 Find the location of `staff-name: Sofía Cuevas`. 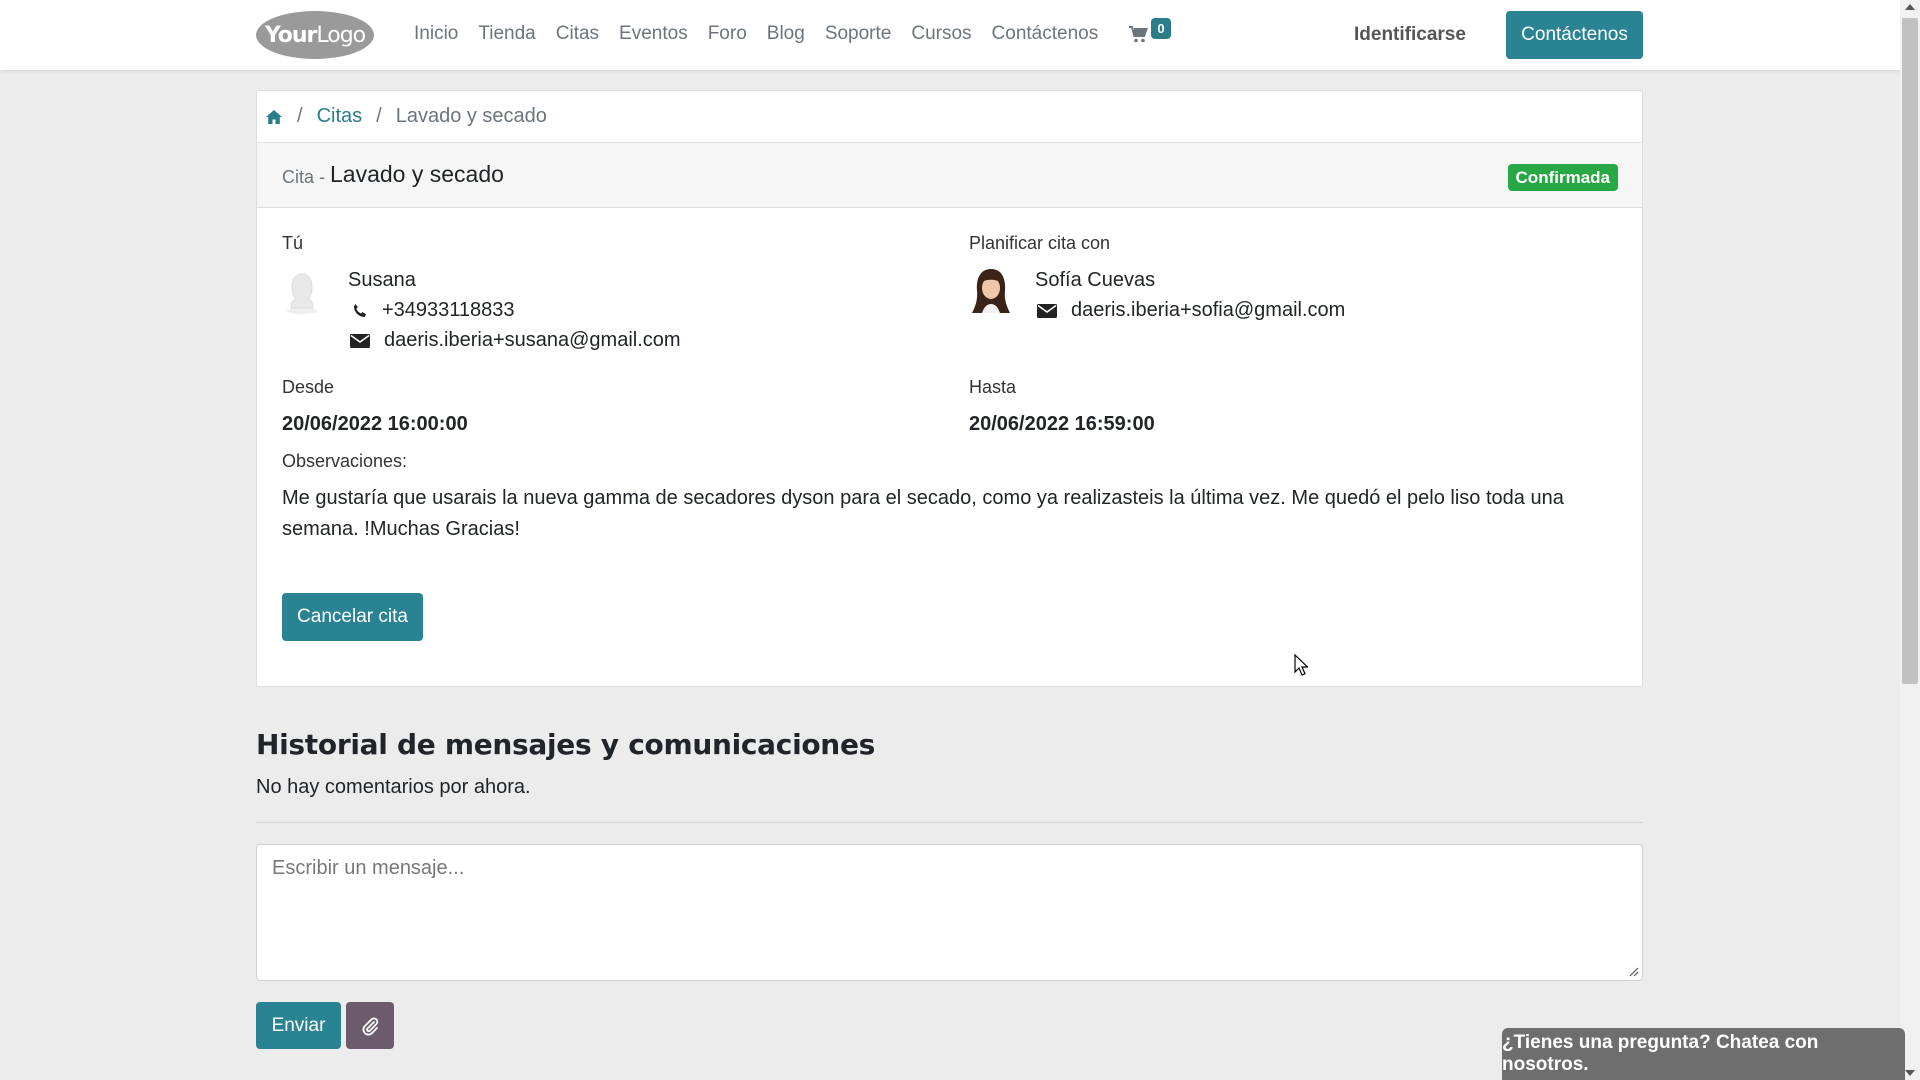

staff-name: Sofía Cuevas is located at coordinates (1095, 280).